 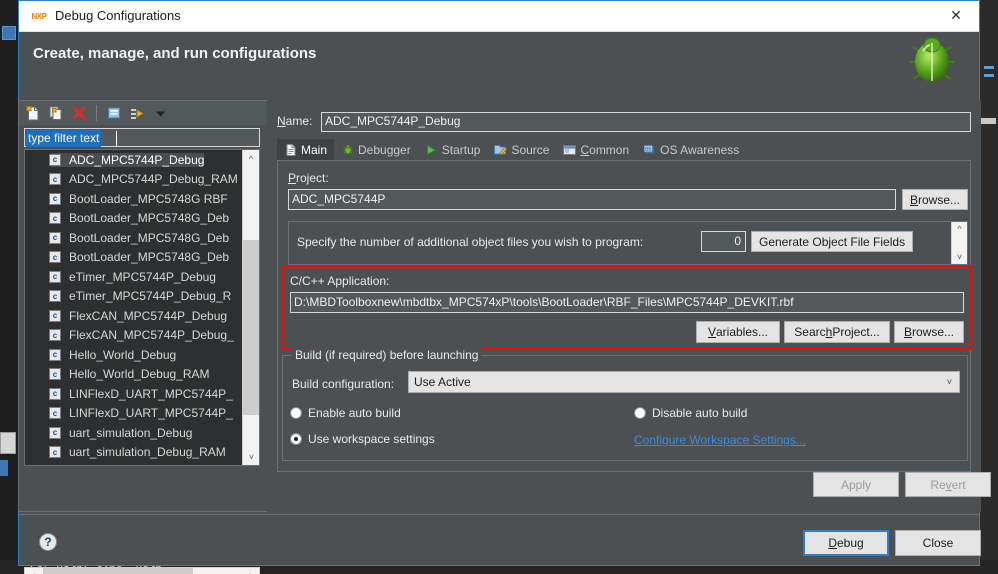 What do you see at coordinates (949, 382) in the screenshot?
I see `chevron-down-icon: ˅` at bounding box center [949, 382].